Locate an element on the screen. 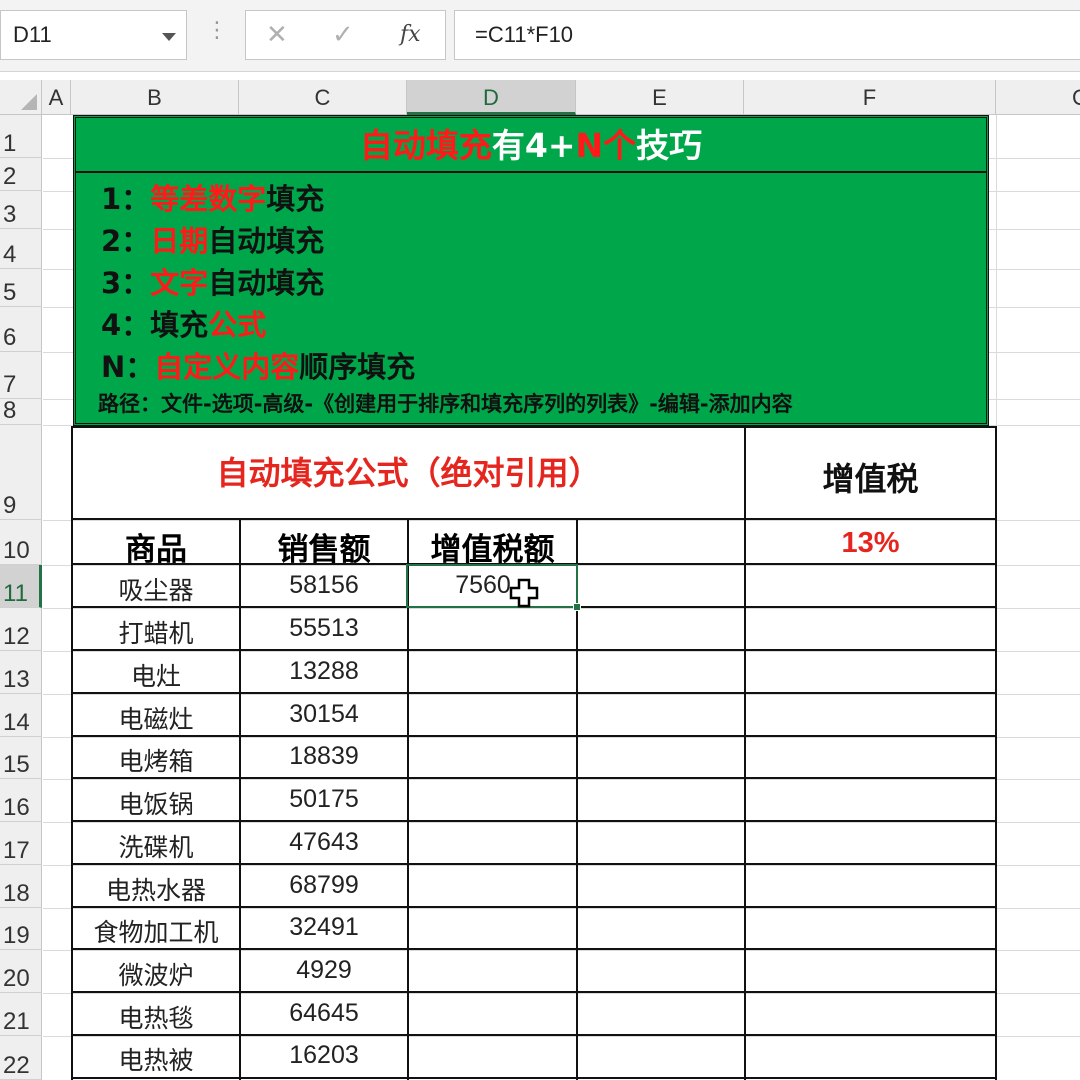  product-cell: 电热被 is located at coordinates (156, 1059).